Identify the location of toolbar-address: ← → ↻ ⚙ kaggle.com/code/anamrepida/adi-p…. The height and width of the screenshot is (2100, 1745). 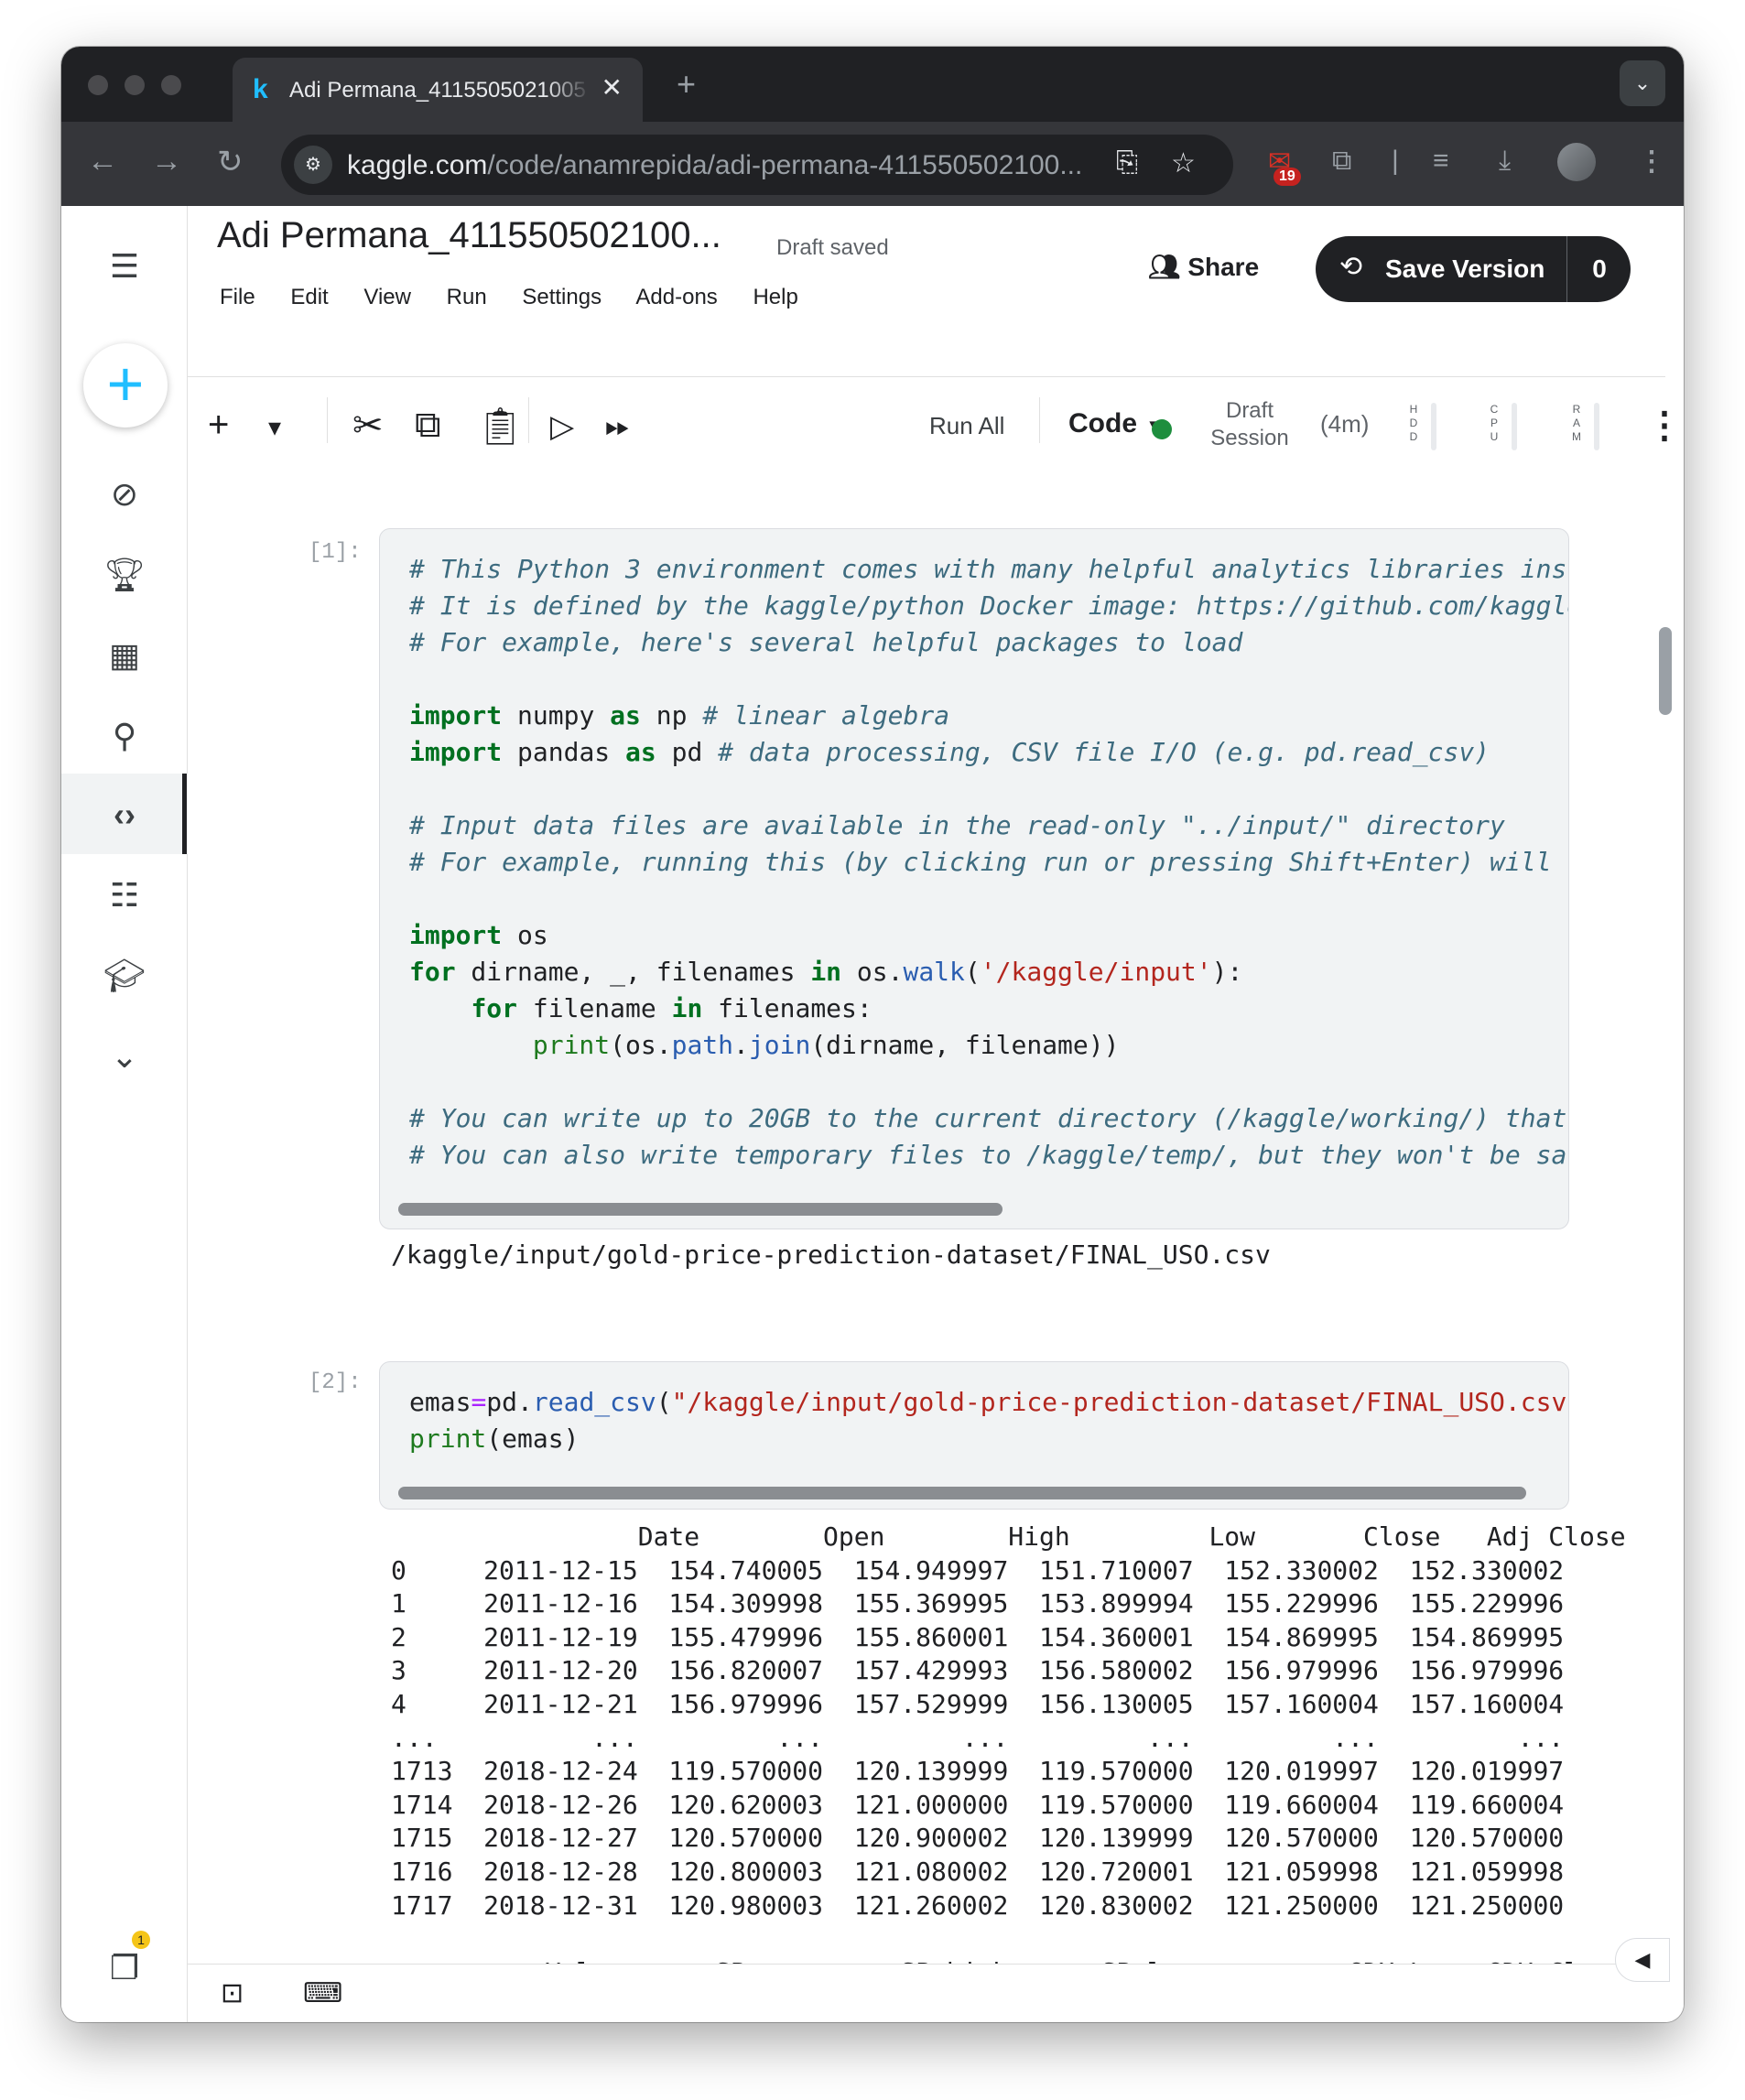
(872, 164).